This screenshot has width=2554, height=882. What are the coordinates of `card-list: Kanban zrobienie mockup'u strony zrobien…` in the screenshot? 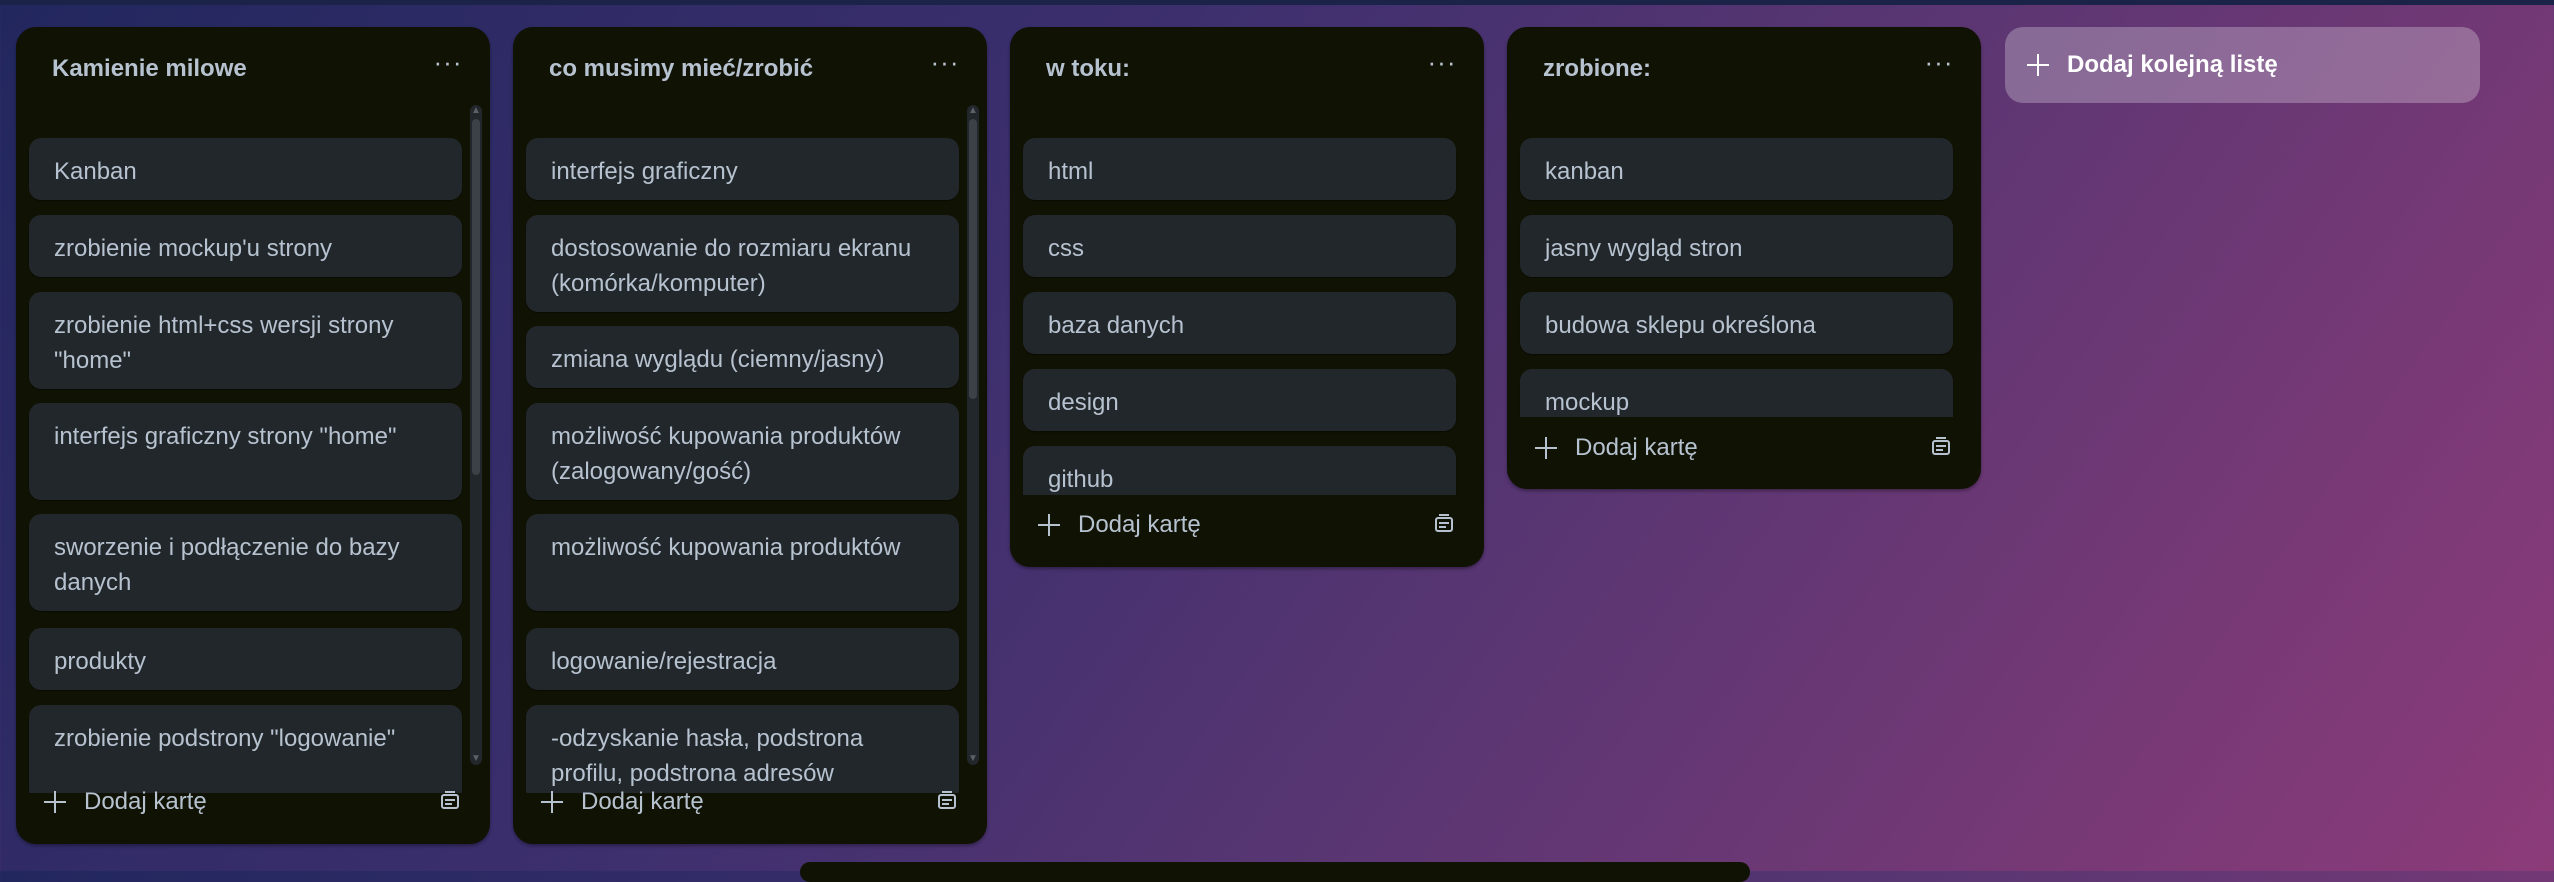 It's located at (253, 452).